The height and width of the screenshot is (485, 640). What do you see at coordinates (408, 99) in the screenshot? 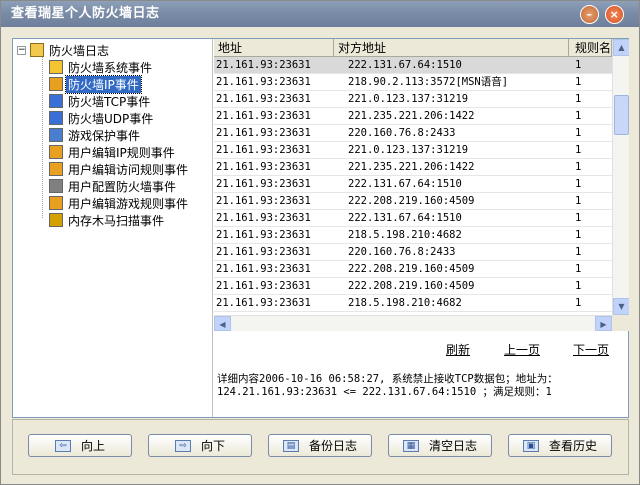
I see `cell-remote-address: 221.0.123.137:31219` at bounding box center [408, 99].